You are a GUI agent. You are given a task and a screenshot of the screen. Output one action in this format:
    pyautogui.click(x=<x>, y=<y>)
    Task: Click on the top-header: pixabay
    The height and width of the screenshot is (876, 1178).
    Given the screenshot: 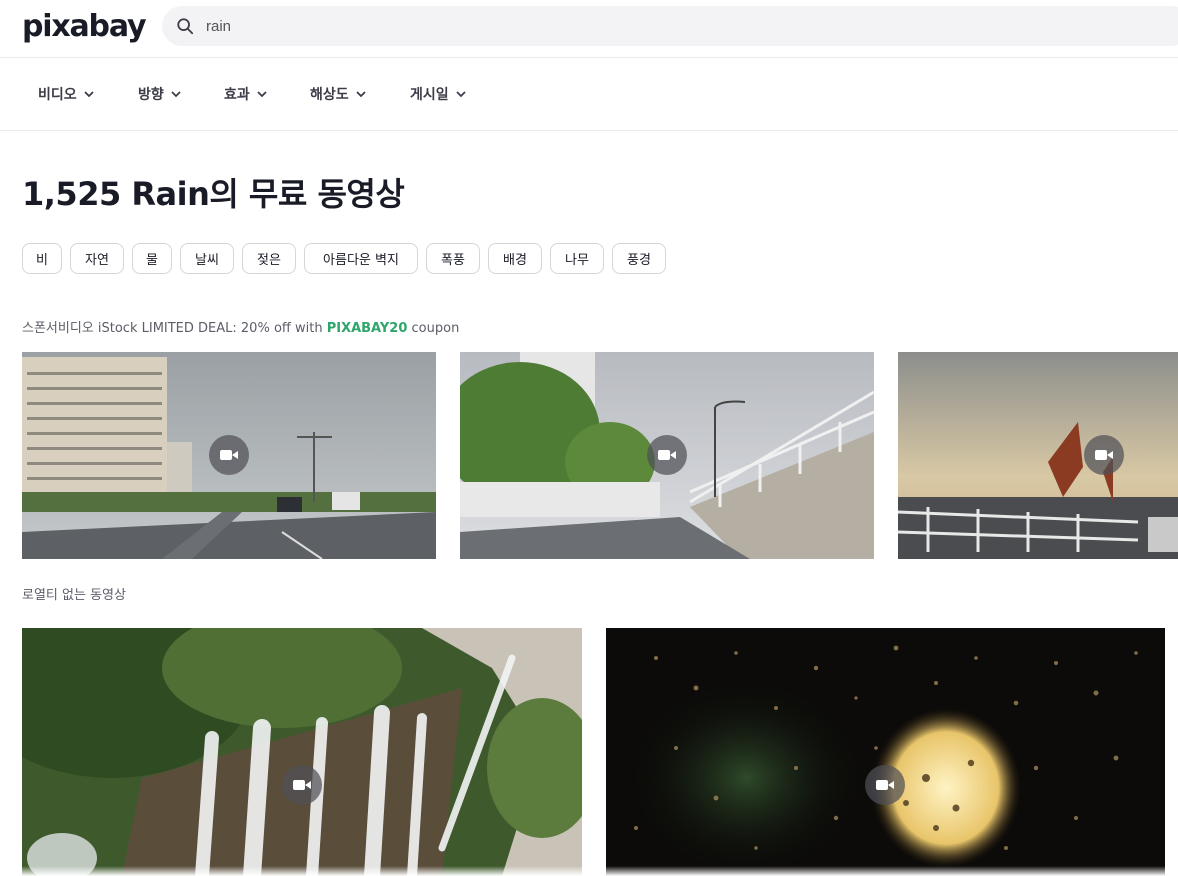 What is the action you would take?
    pyautogui.click(x=589, y=29)
    